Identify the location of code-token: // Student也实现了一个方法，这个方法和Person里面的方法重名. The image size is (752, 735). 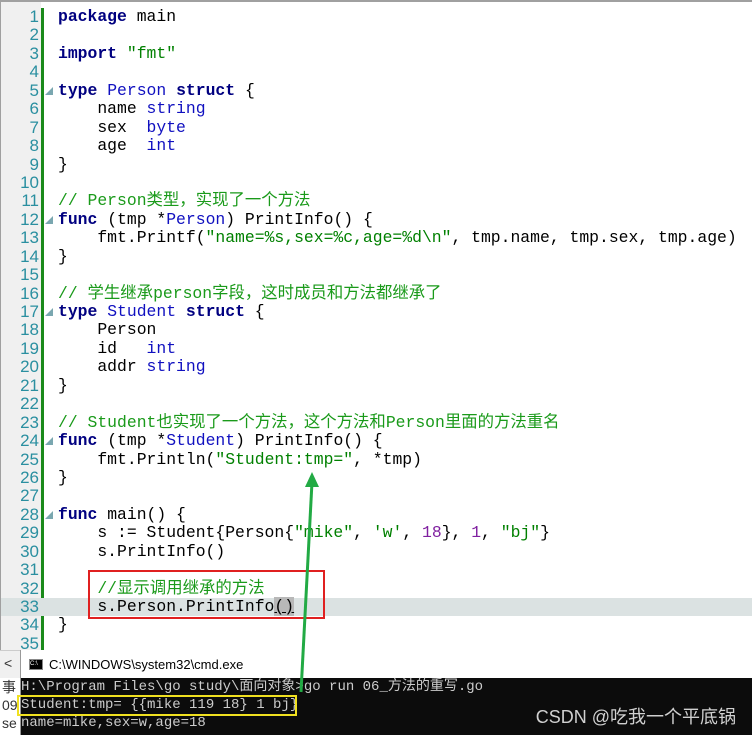
(309, 422).